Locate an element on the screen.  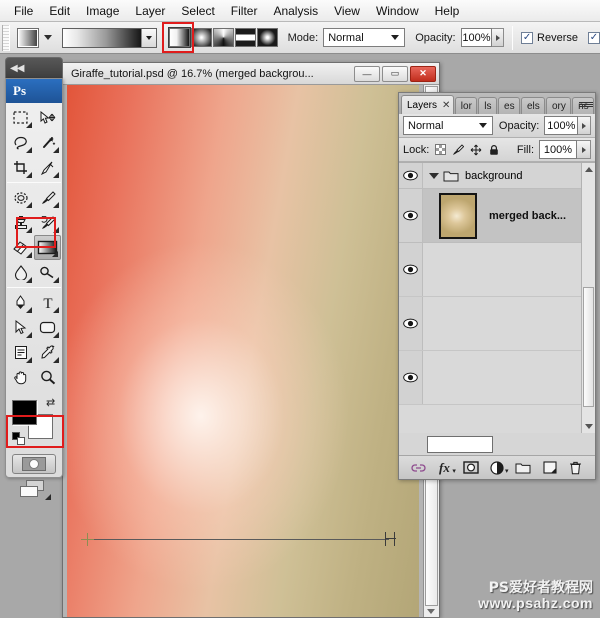
zoom-tool is located at coordinates (47, 377).